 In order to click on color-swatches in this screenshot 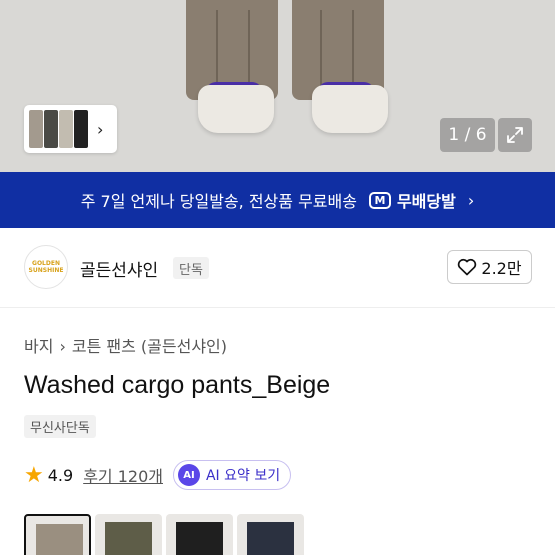, I will do `click(164, 534)`.